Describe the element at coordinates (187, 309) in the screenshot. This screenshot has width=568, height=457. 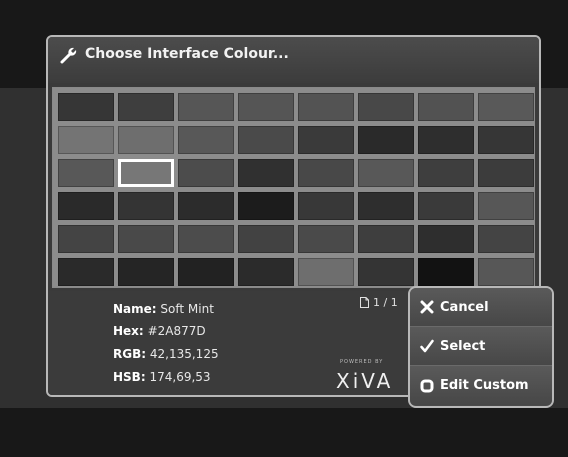
I see `name-value: Soft Mint` at that location.